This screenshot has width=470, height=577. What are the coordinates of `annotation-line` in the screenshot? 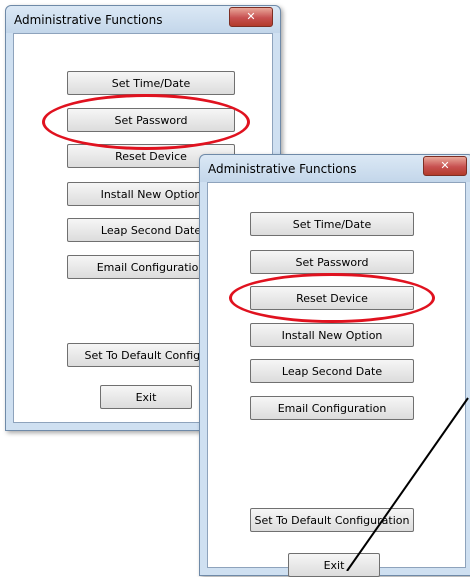 It's located at (407, 484).